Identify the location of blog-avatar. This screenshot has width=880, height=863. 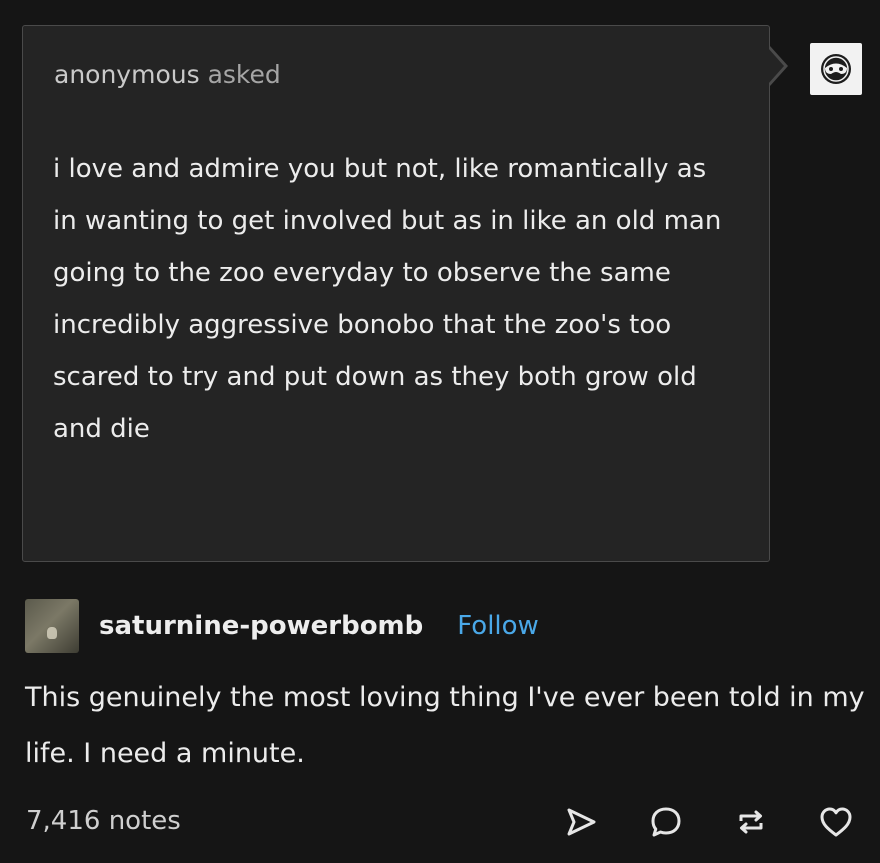
(52, 626).